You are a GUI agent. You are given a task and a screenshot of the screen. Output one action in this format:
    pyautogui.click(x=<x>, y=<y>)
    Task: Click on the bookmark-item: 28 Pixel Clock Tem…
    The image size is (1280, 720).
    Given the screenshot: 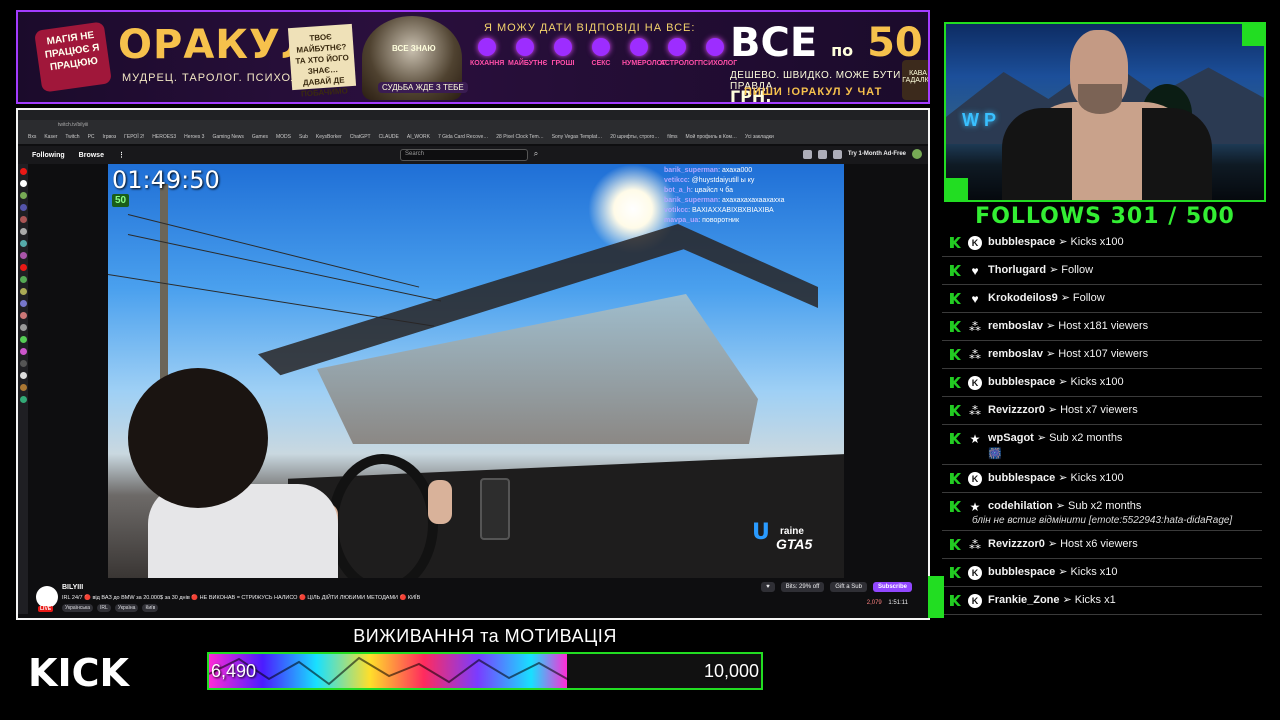 What is the action you would take?
    pyautogui.click(x=519, y=137)
    